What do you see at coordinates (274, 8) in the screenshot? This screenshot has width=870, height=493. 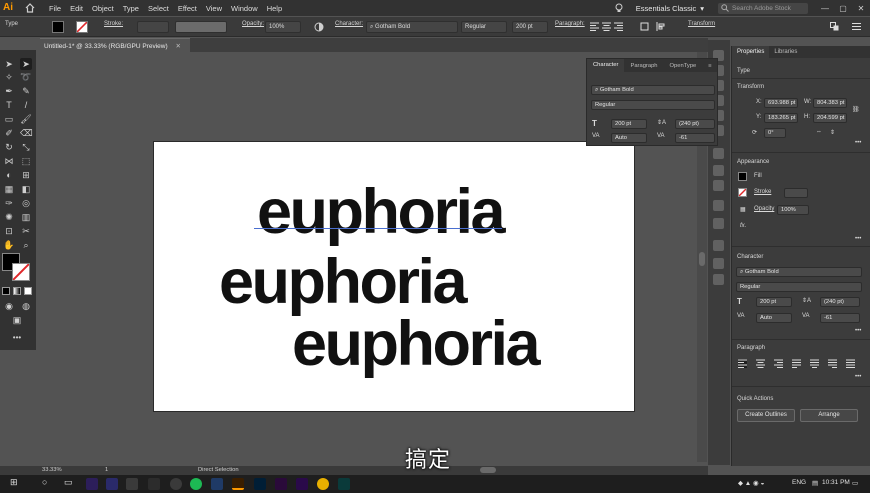 I see `menu-help: Help` at bounding box center [274, 8].